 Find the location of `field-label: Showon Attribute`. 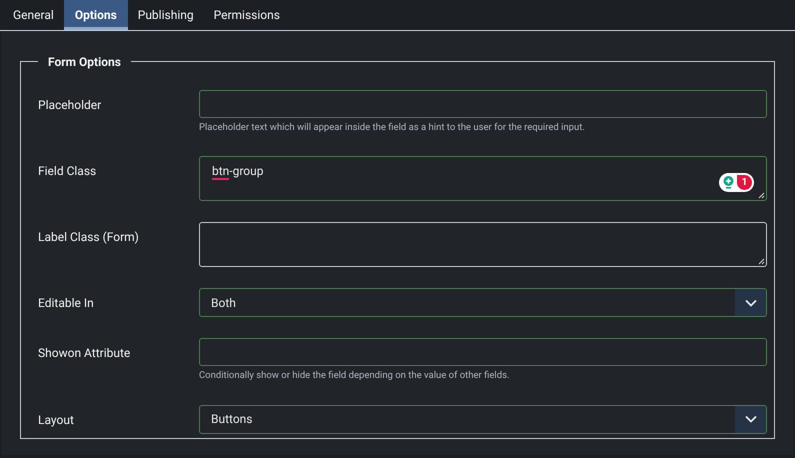

field-label: Showon Attribute is located at coordinates (84, 353).